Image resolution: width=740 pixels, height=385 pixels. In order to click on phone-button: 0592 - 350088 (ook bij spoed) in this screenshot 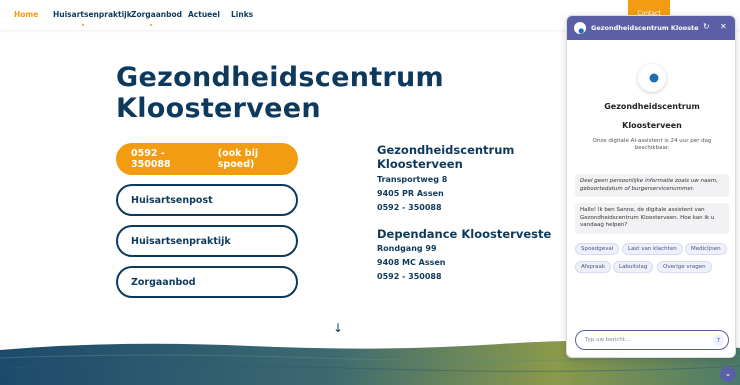, I will do `click(207, 159)`.